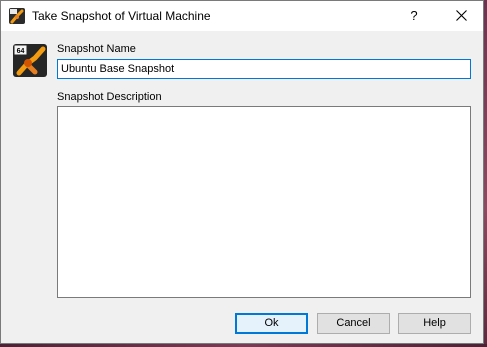 This screenshot has height=347, width=487. Describe the element at coordinates (96, 49) in the screenshot. I see `snapshot-name-label: Snapshot Name` at that location.